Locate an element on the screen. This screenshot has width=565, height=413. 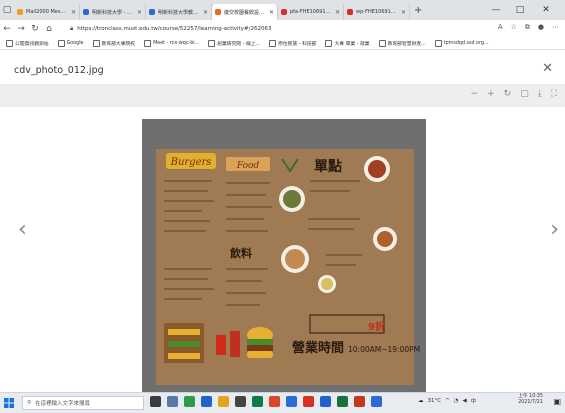
tab-label: 繳交校園餐飲設計活動 is located at coordinates (245, 12).